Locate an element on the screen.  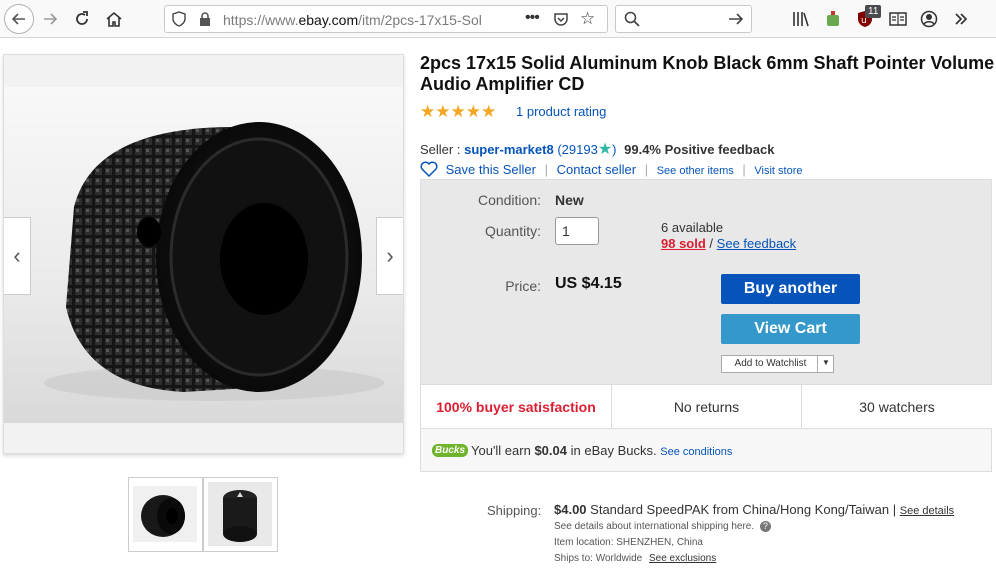
search-go-icon is located at coordinates (736, 21).